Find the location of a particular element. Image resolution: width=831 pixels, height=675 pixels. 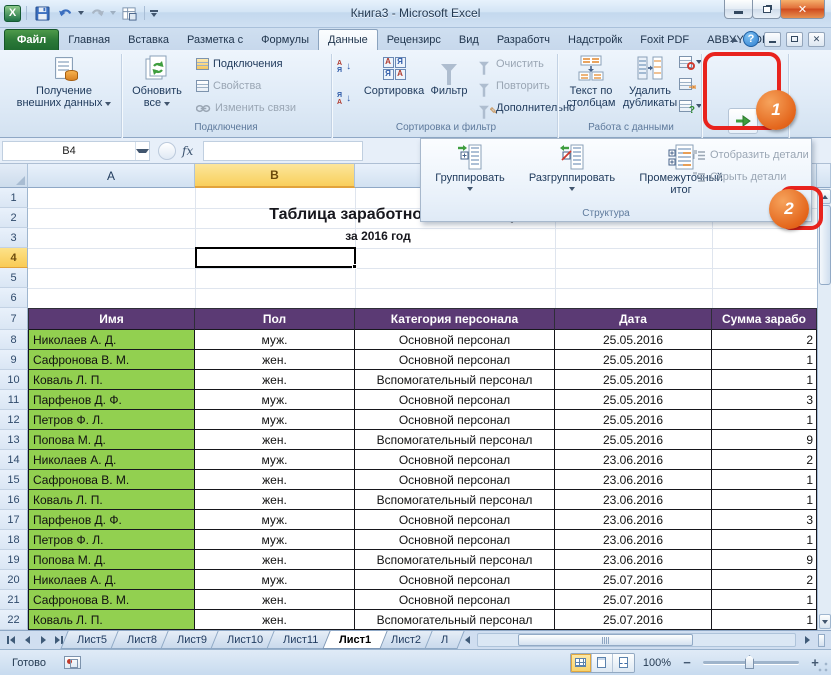

row-number: 21 is located at coordinates (14, 600).